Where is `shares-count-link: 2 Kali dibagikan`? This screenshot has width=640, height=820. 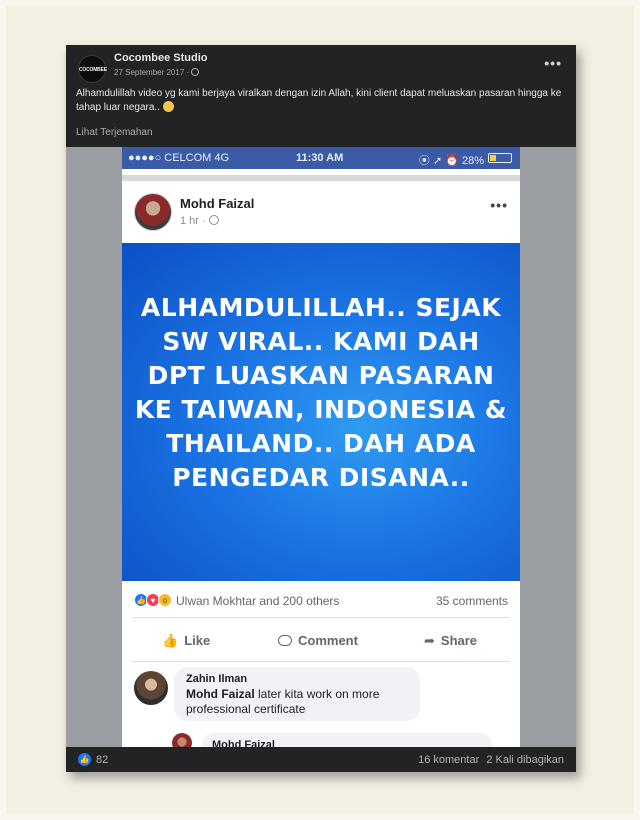 shares-count-link: 2 Kali dibagikan is located at coordinates (525, 760).